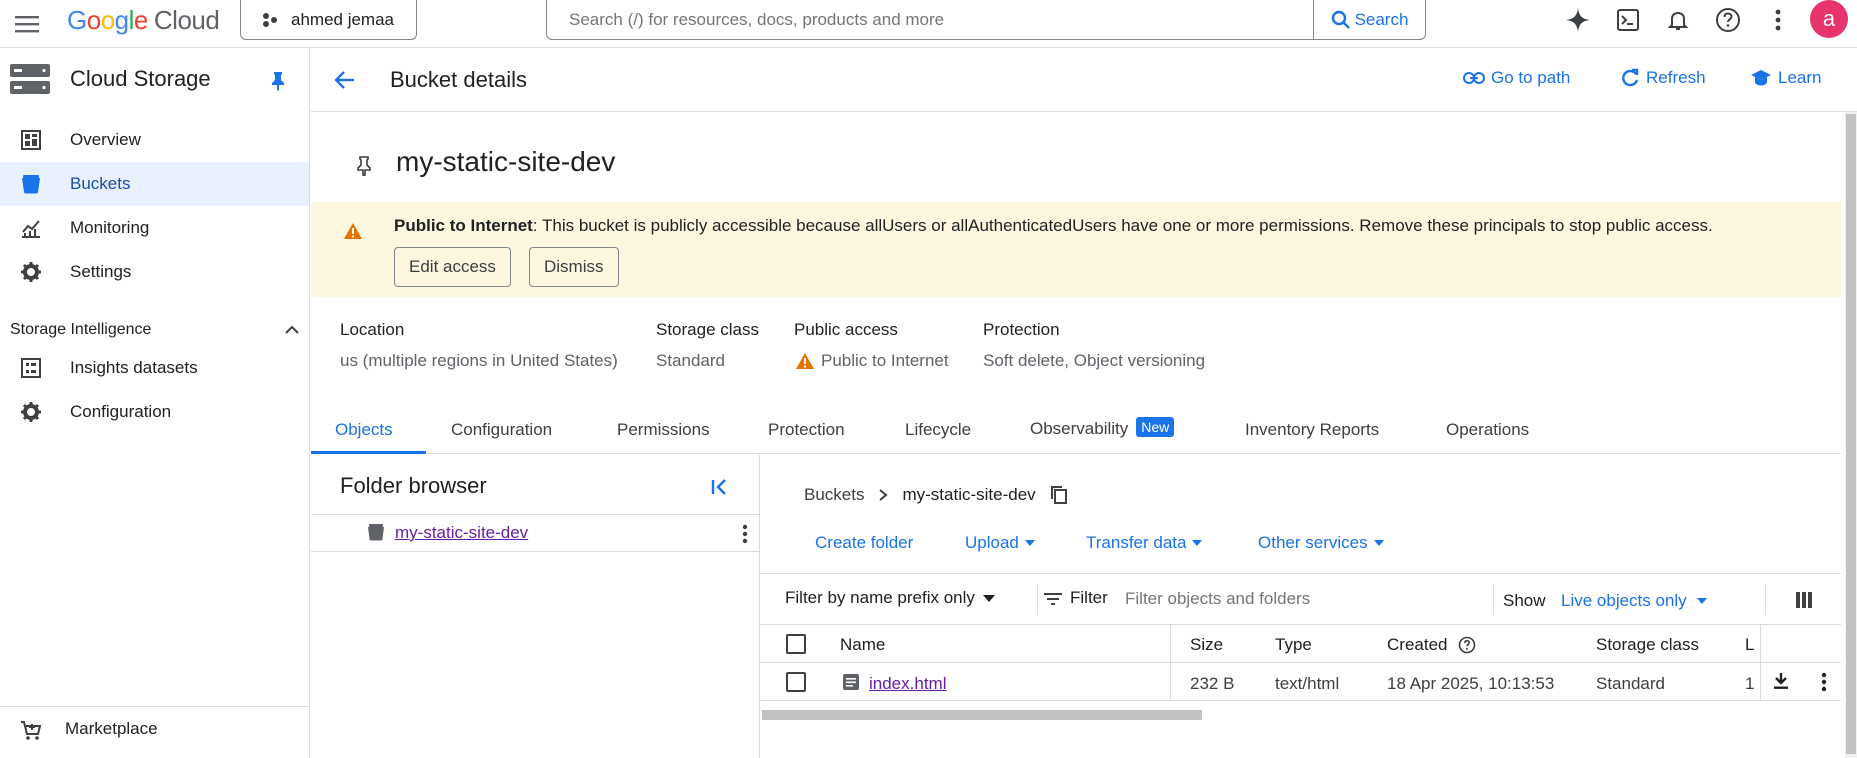  I want to click on go-to-path-button: Go to path, so click(1516, 78).